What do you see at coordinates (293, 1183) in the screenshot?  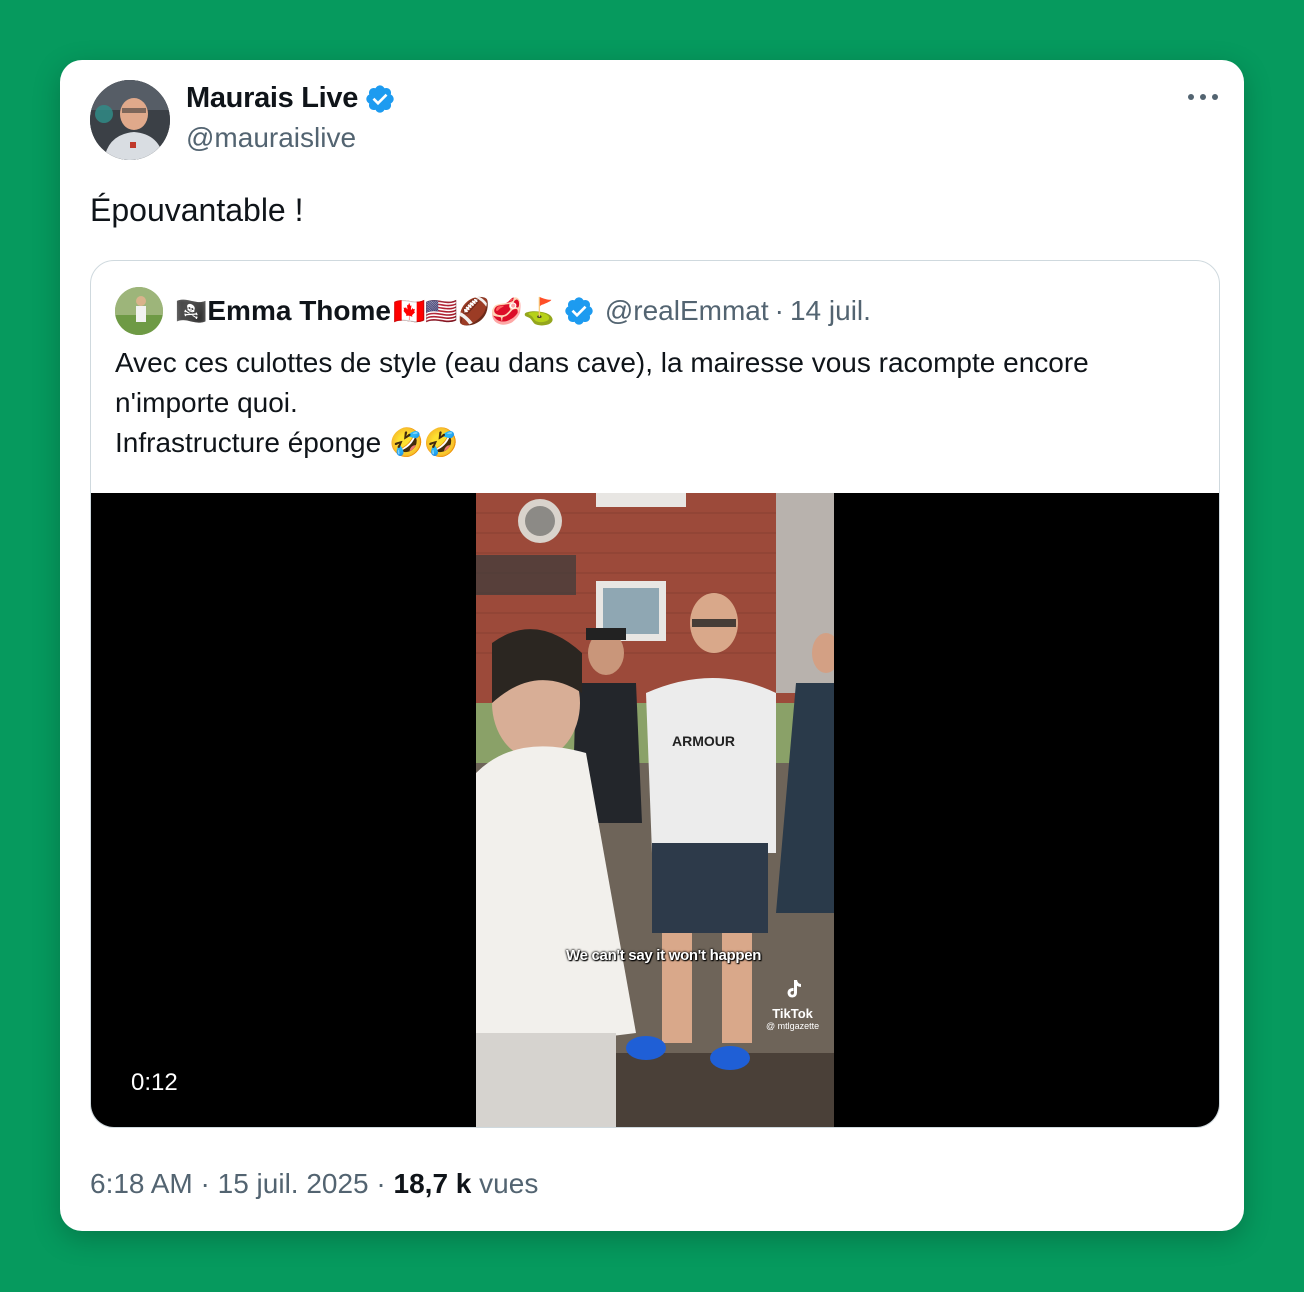 I see `tweet-date: 15 juil. 2025` at bounding box center [293, 1183].